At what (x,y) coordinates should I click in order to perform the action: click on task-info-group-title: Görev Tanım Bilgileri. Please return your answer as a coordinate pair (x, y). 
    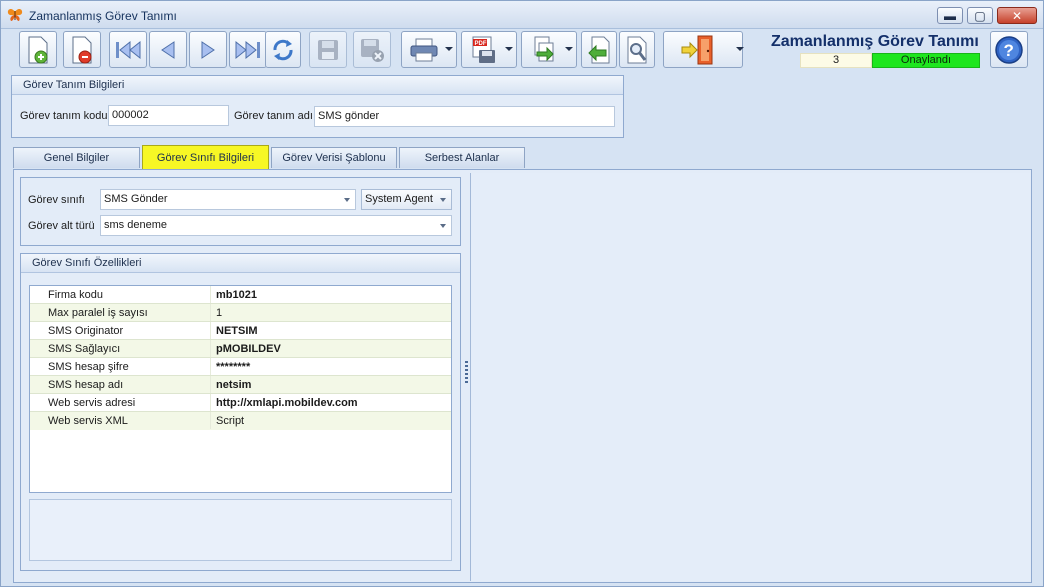
    Looking at the image, I should click on (317, 85).